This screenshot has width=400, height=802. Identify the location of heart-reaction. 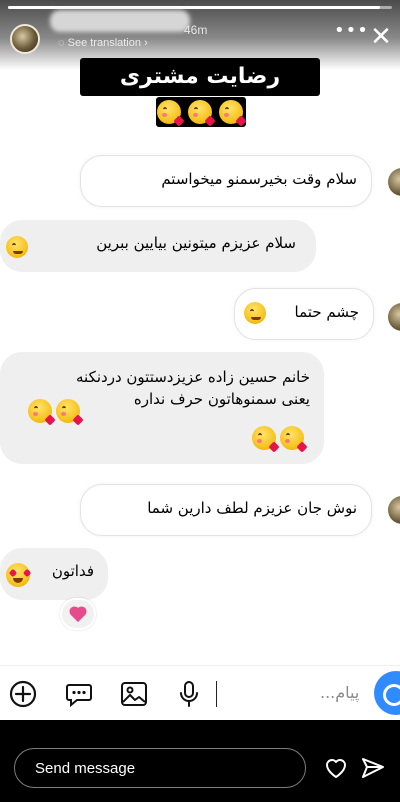
(78, 614).